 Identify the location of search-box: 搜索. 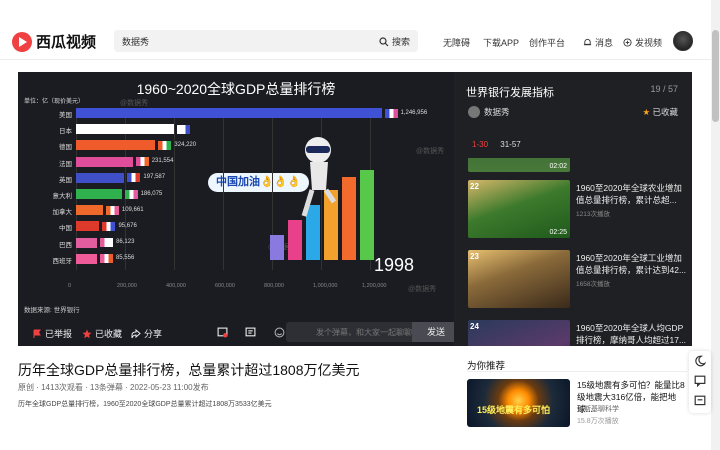
(266, 41).